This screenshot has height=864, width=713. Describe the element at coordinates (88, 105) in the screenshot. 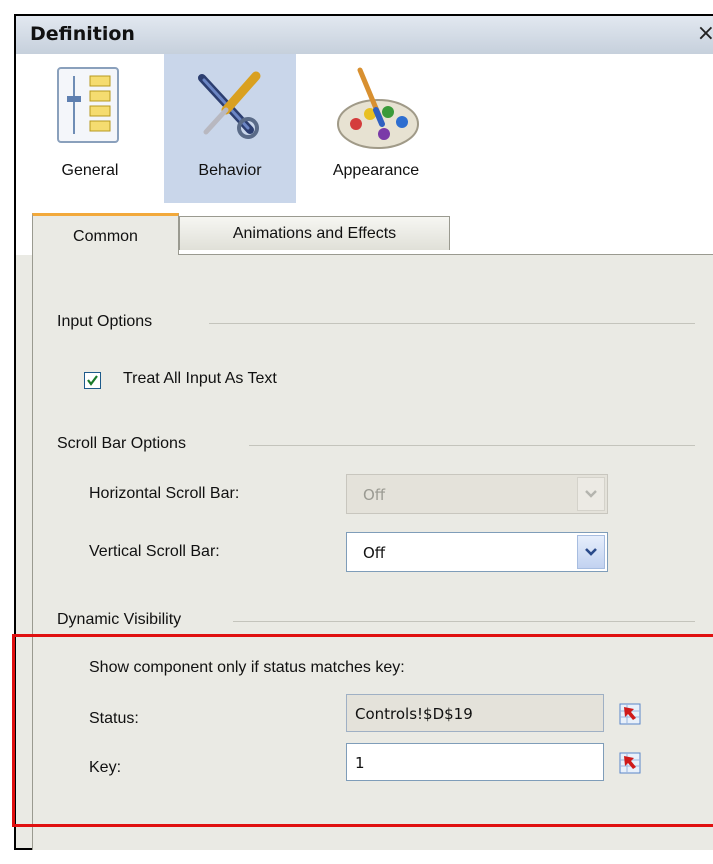

I see `general-settings-icon` at that location.